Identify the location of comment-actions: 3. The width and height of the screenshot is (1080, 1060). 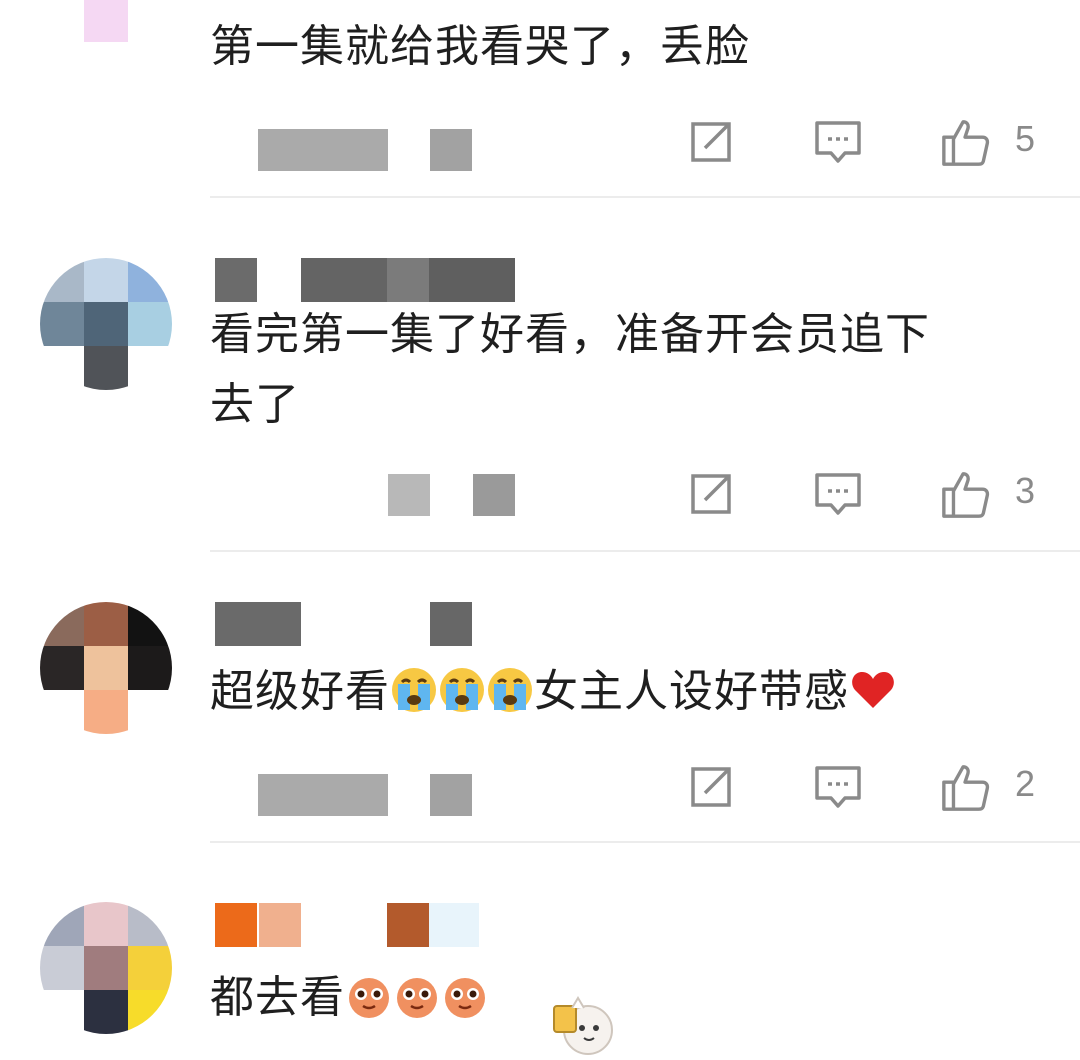
(865, 496).